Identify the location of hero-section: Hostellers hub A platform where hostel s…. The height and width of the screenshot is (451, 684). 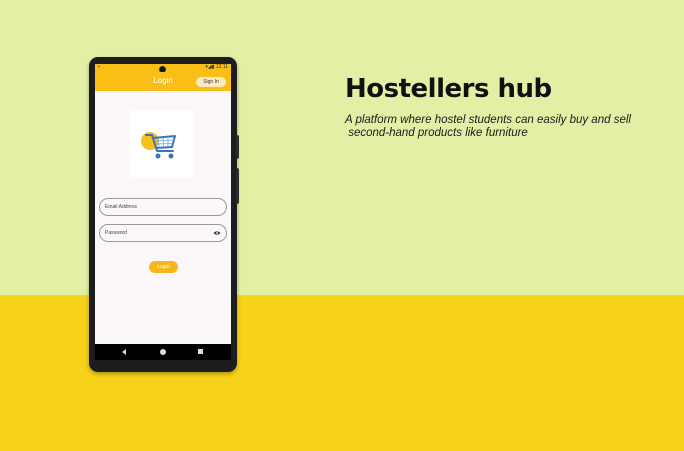
(505, 107).